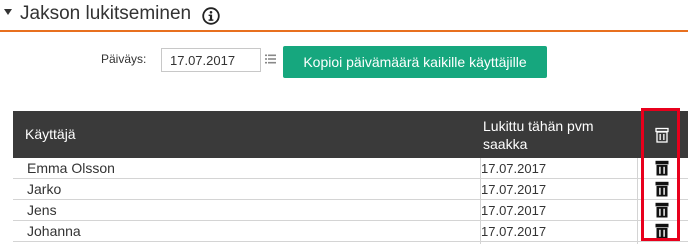 The image size is (688, 244). What do you see at coordinates (106, 13) in the screenshot?
I see `section-title: Jakson lukitseminen` at bounding box center [106, 13].